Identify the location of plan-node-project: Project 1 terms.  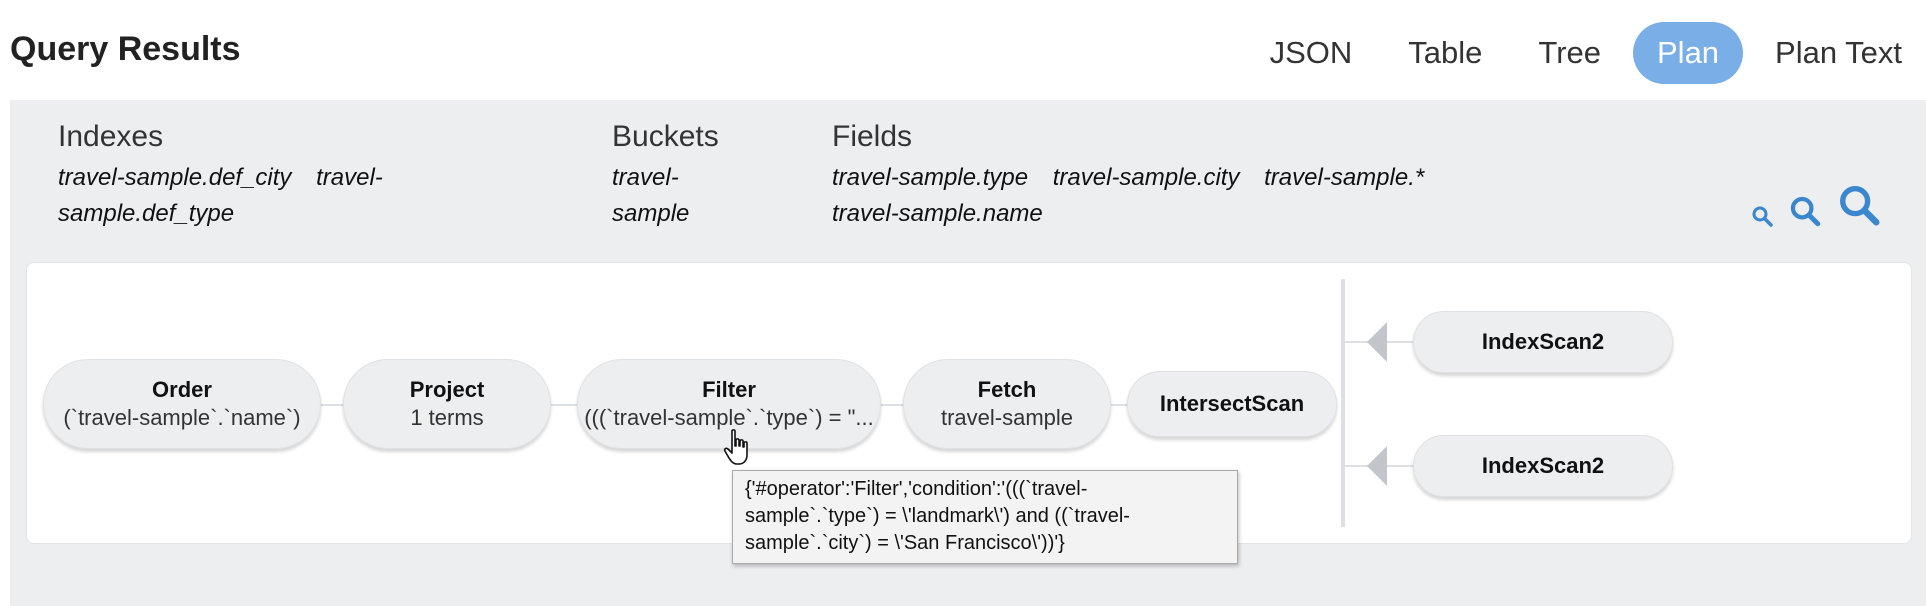
(447, 404).